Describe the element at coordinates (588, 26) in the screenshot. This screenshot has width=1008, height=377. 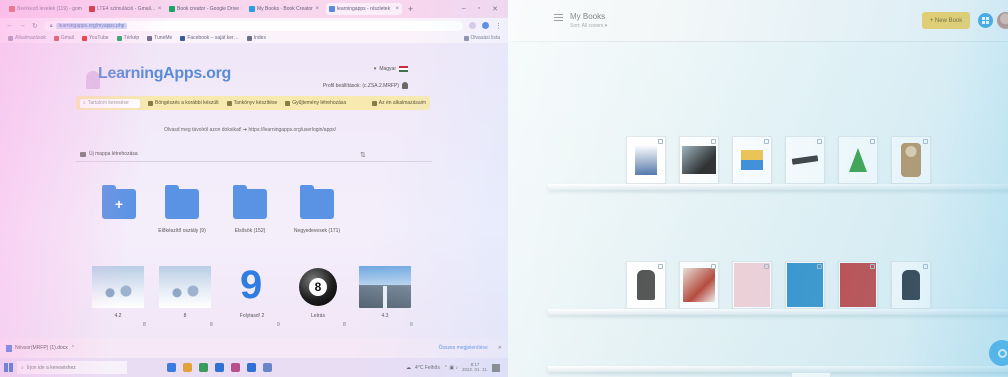
I see `sort-selector: Sort: All covers ▾` at that location.